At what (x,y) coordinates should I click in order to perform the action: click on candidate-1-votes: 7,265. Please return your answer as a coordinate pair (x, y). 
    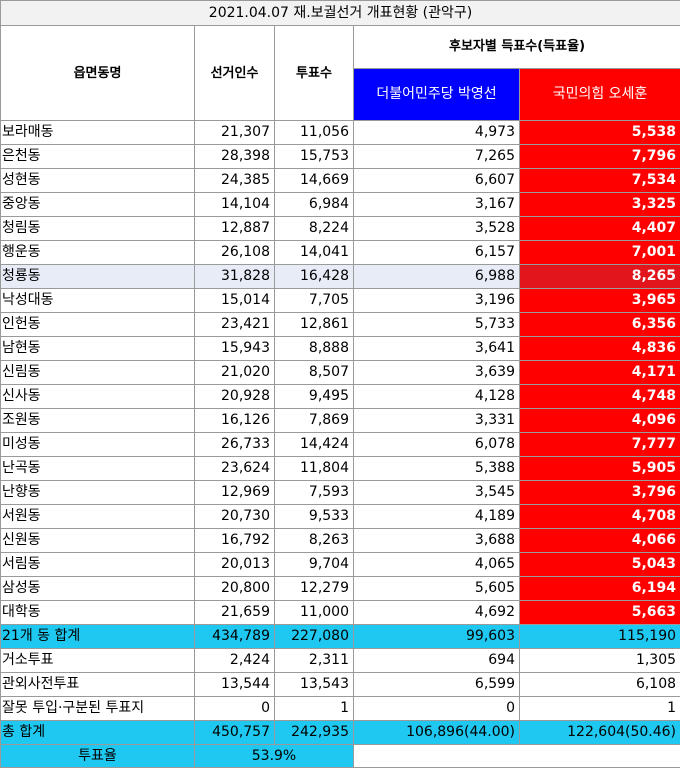
    Looking at the image, I should click on (437, 157).